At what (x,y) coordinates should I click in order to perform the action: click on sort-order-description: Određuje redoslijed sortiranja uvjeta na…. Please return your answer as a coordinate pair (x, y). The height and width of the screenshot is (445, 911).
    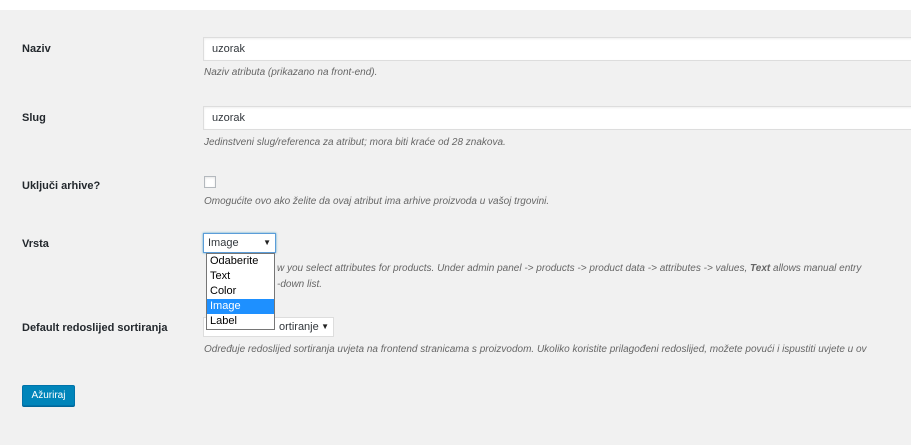
    Looking at the image, I should click on (535, 349).